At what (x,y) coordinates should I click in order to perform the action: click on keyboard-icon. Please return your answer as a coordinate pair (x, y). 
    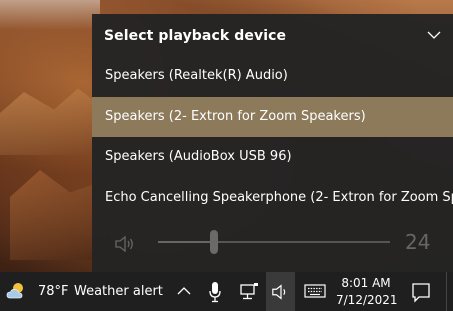
    Looking at the image, I should click on (315, 291).